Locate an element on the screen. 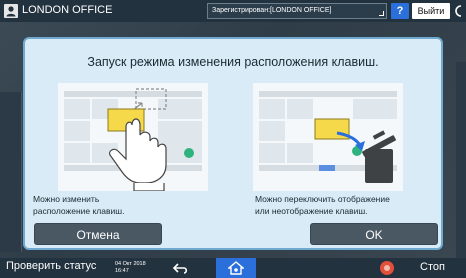 This screenshot has height=278, width=466. home-button is located at coordinates (236, 268).